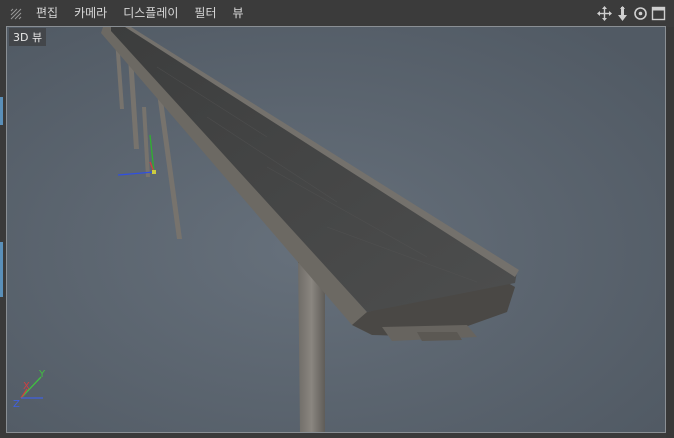  What do you see at coordinates (337, 13) in the screenshot?
I see `menu-bar: 편집 카메라 디스플레이 필터 뷰` at bounding box center [337, 13].